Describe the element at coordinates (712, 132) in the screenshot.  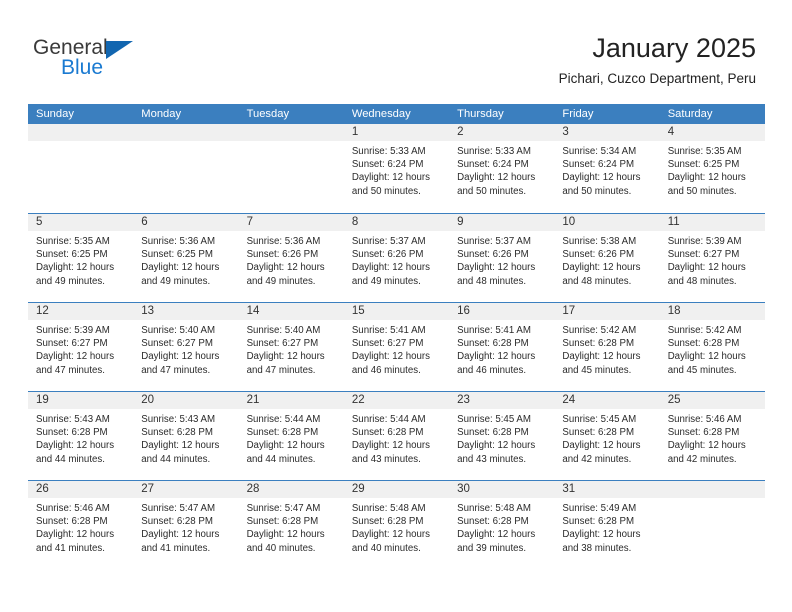
I see `day-number: 4` at that location.